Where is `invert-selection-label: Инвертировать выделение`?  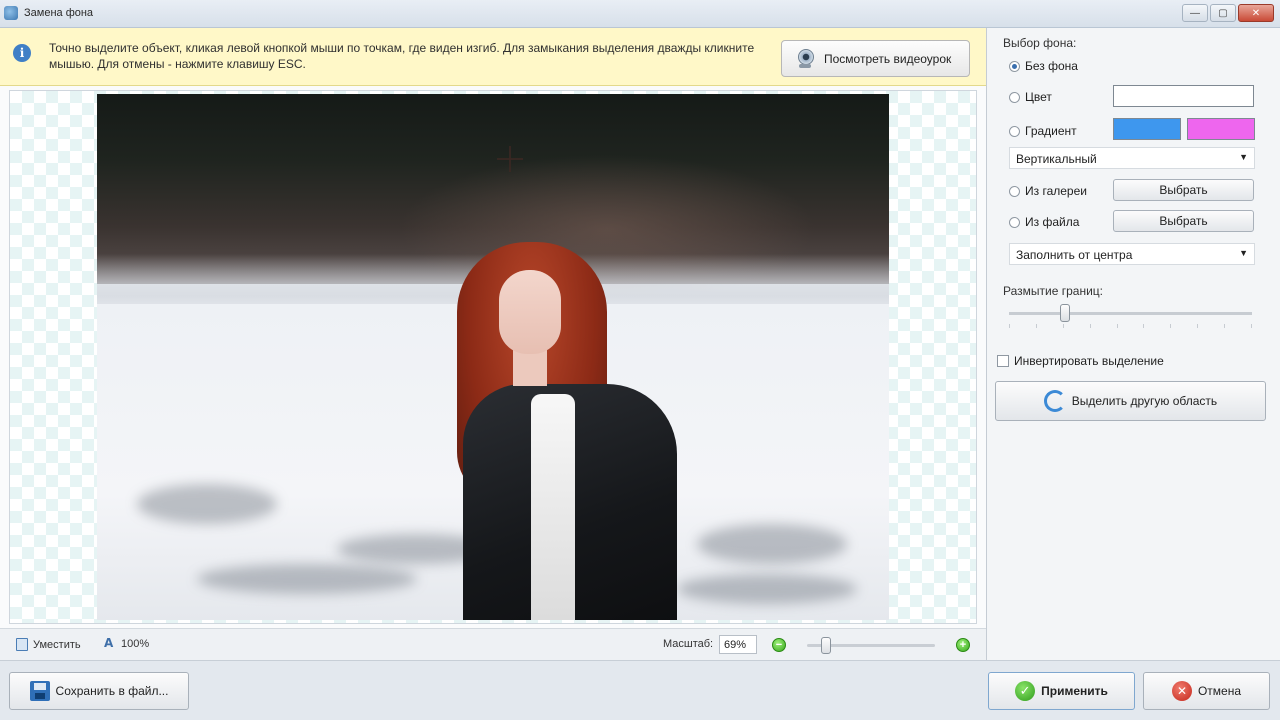
invert-selection-label: Инвертировать выделение is located at coordinates (1089, 361).